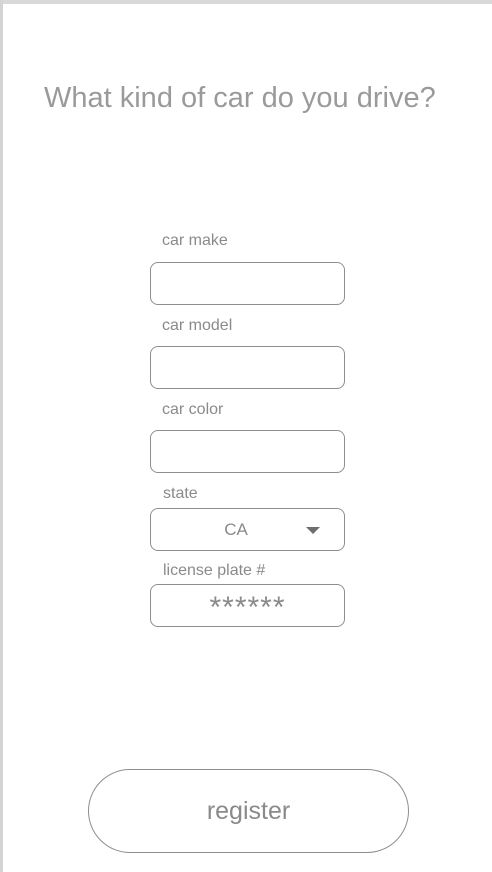 The height and width of the screenshot is (872, 492). Describe the element at coordinates (236, 529) in the screenshot. I see `state-selected-value: CA` at that location.